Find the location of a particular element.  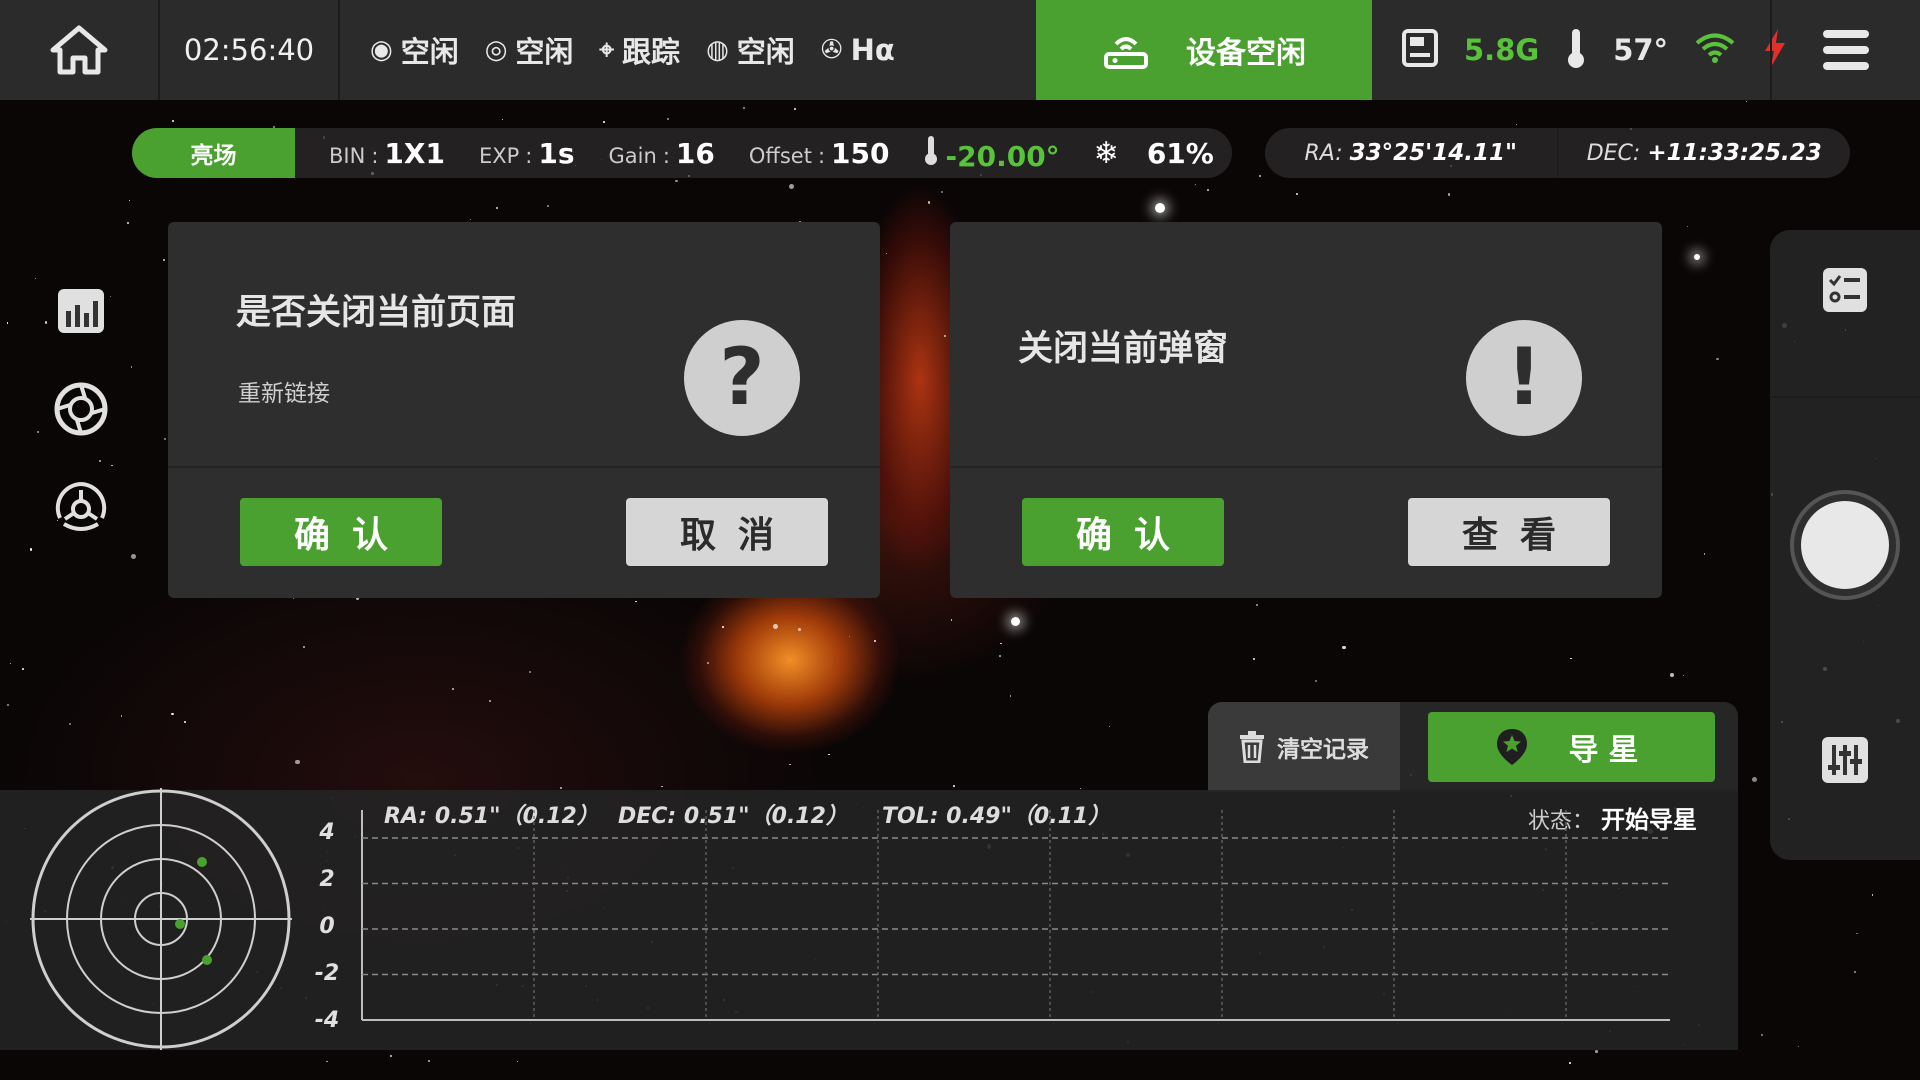

aperture-button is located at coordinates (81, 409).